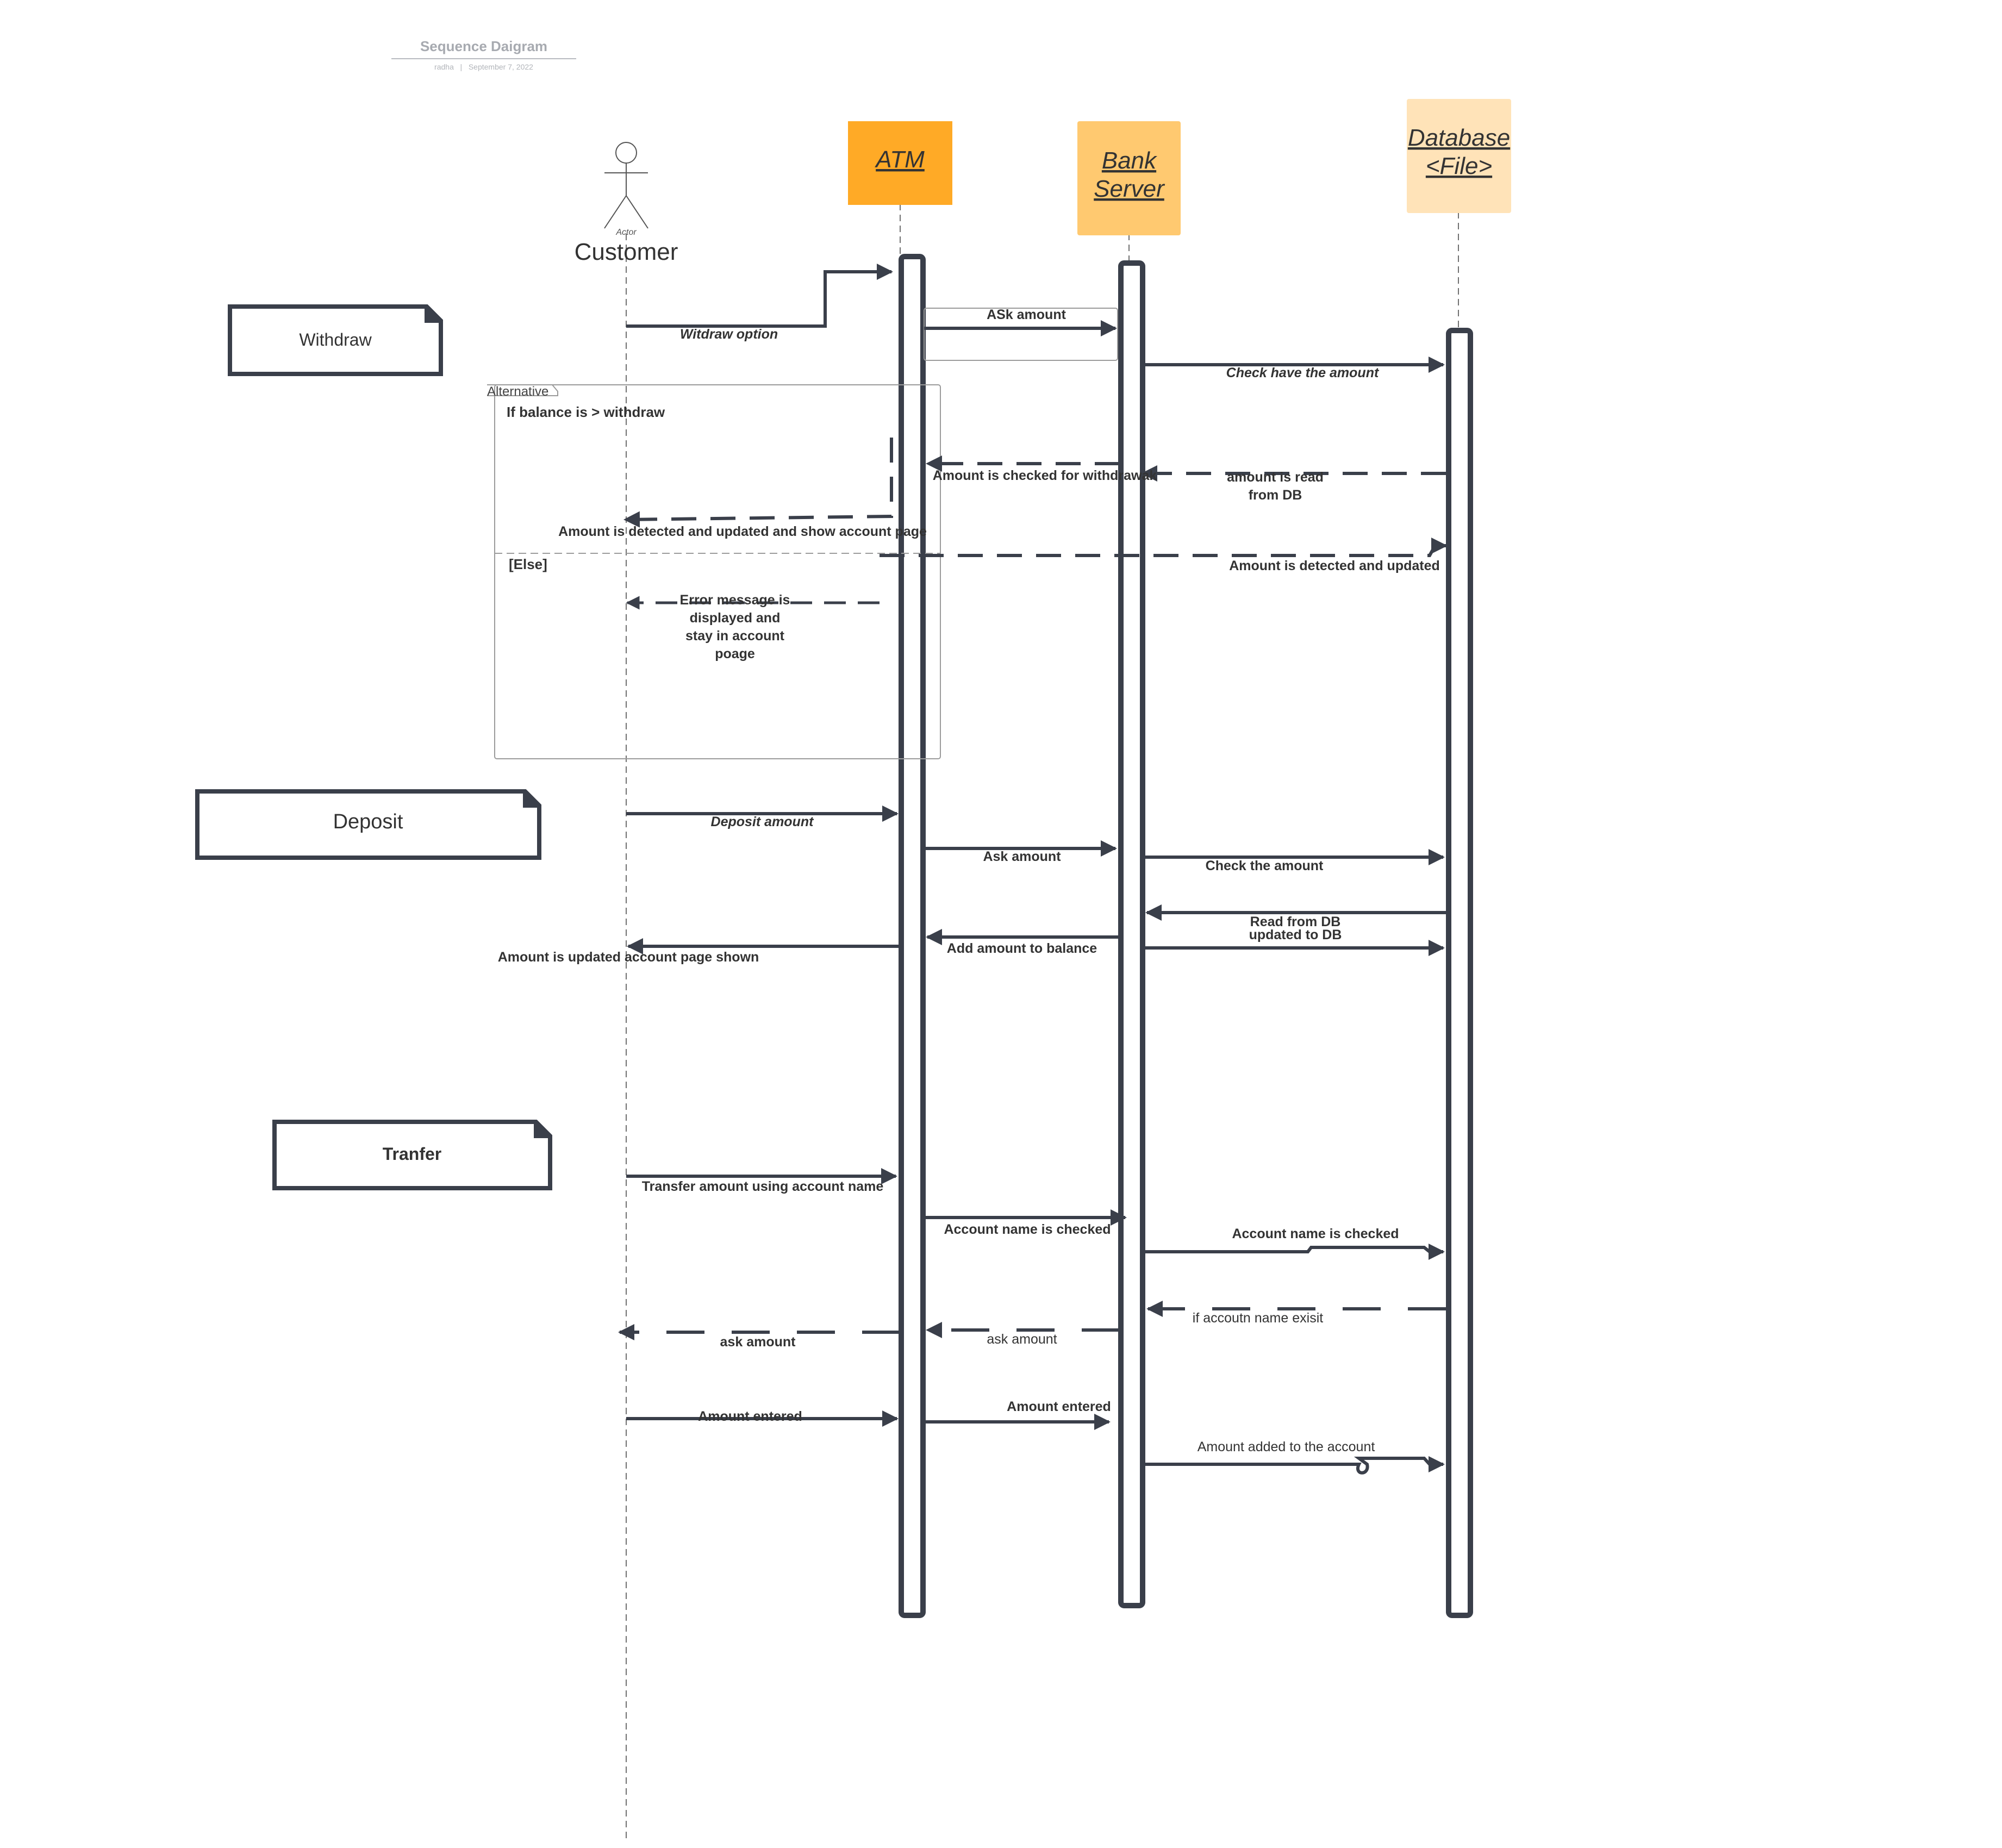 This screenshot has width=2002, height=1848. What do you see at coordinates (1275, 478) in the screenshot?
I see `label-read-from-db-l1: amount is read` at bounding box center [1275, 478].